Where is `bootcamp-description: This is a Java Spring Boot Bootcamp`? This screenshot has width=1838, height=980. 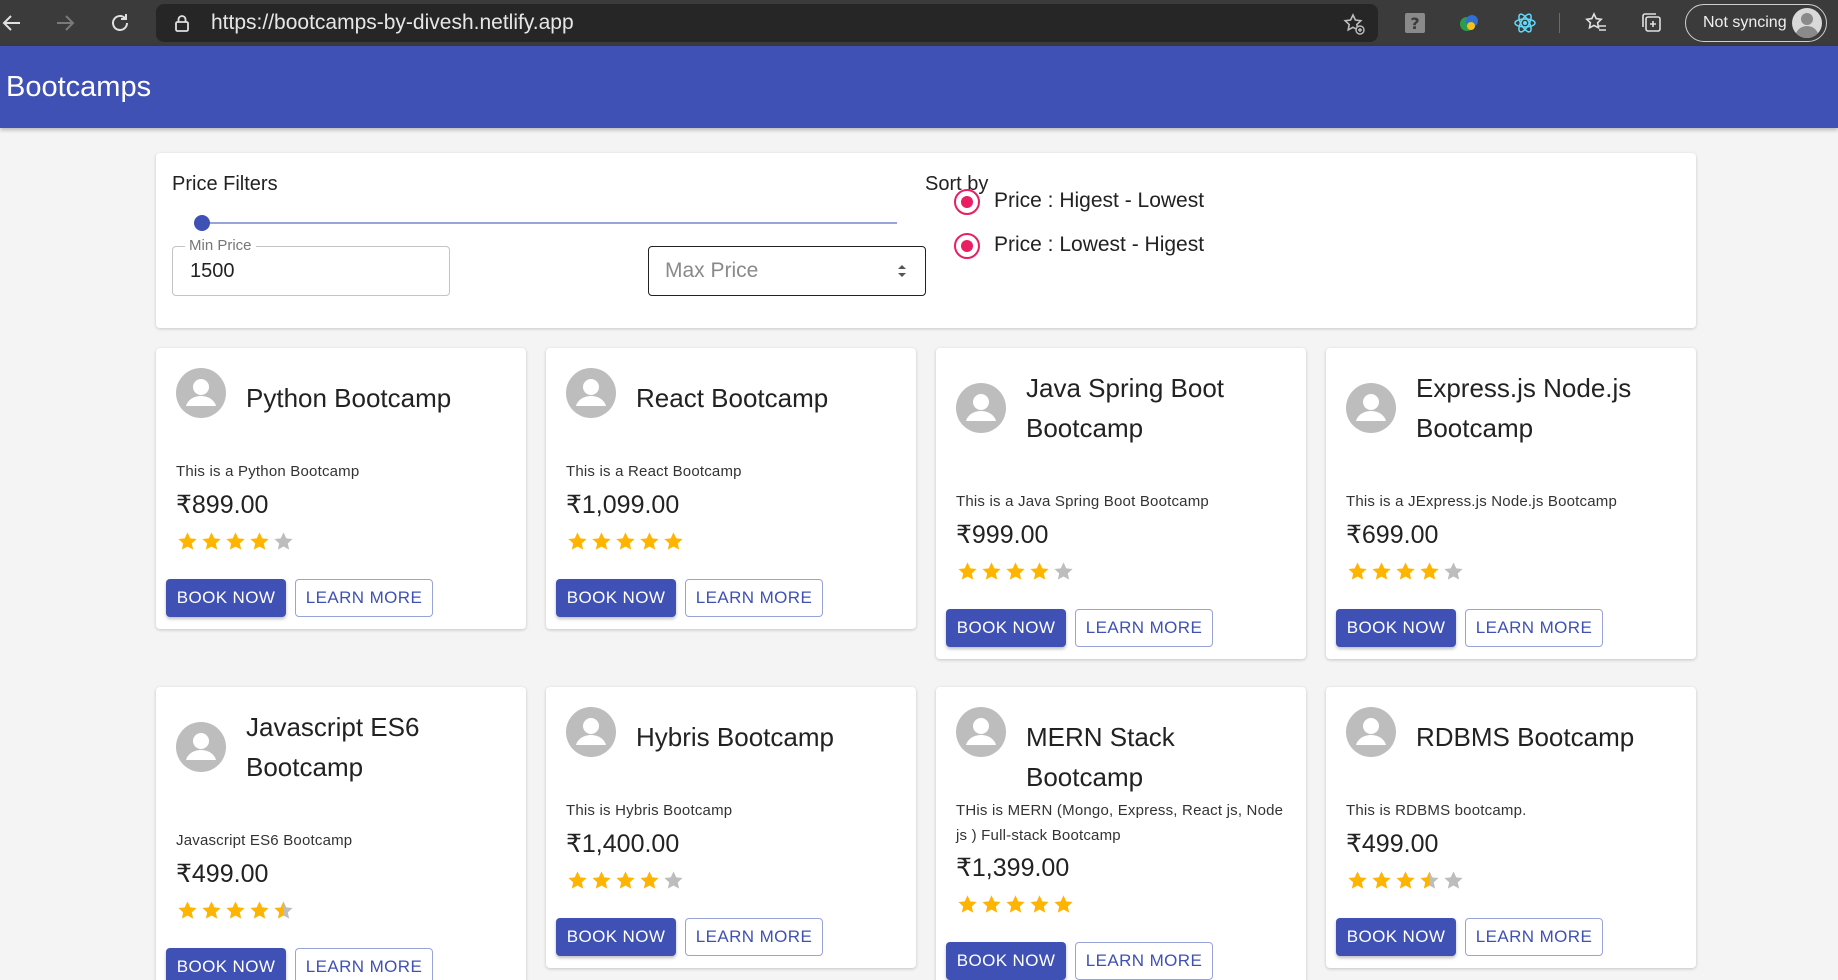
bootcamp-description: This is a Java Spring Boot Bootcamp is located at coordinates (1082, 501).